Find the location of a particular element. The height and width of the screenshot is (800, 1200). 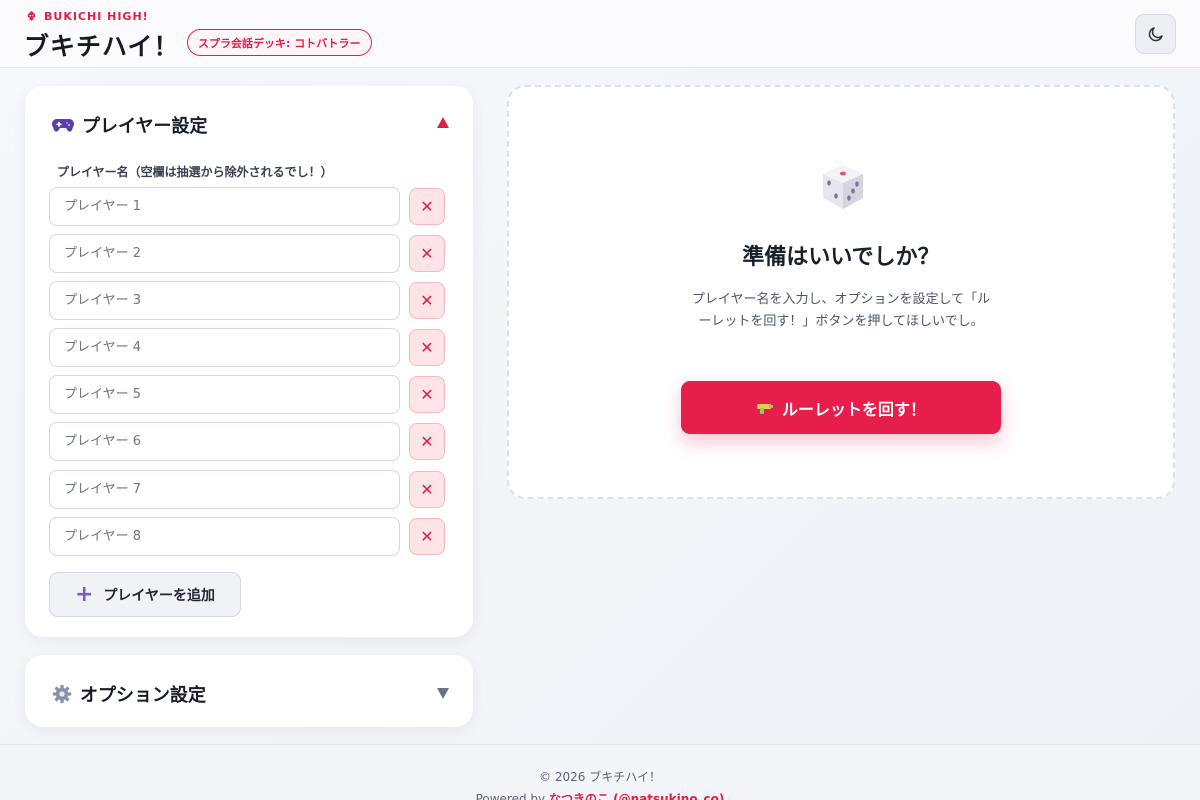

brand-small-text: BUKICHI HIGH! is located at coordinates (96, 16).